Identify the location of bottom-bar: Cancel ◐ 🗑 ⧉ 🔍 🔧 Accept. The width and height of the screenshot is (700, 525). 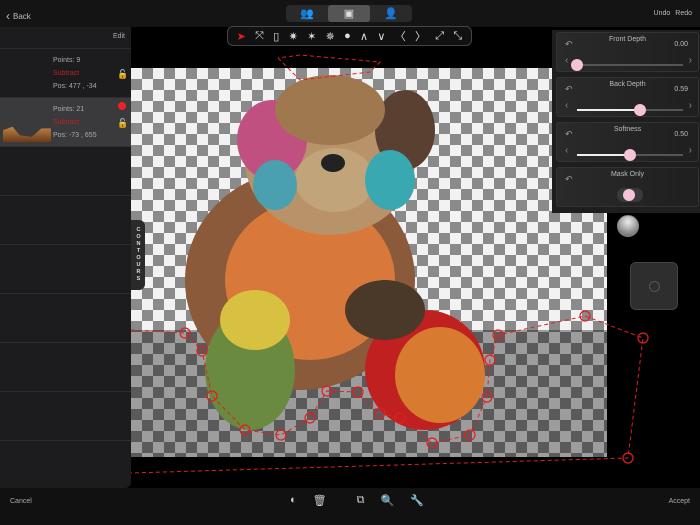
(350, 506).